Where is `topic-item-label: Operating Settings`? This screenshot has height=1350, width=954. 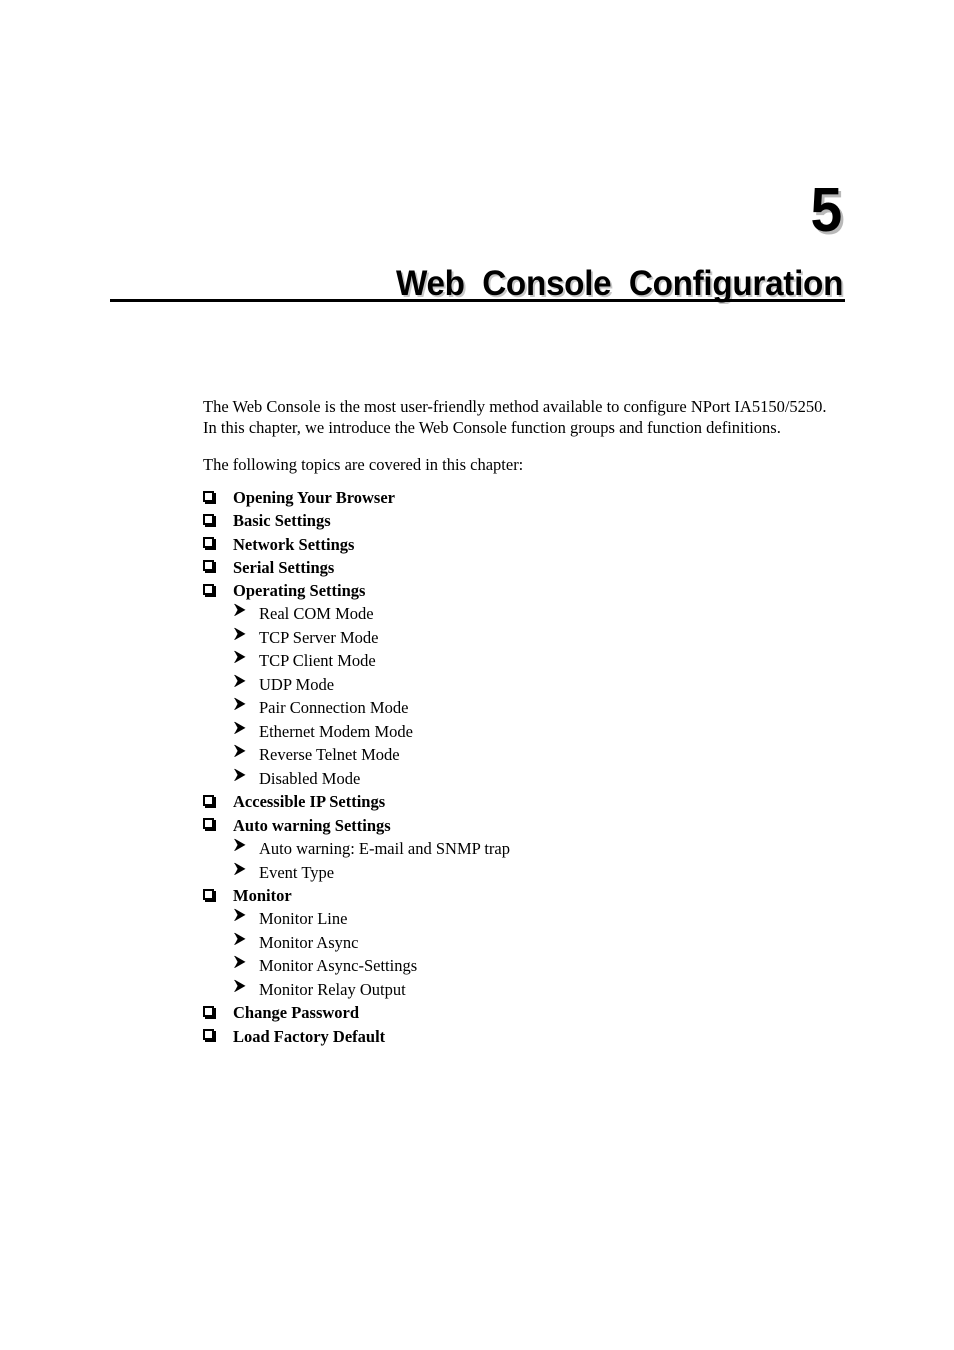
topic-item-label: Operating Settings is located at coordinates (299, 591).